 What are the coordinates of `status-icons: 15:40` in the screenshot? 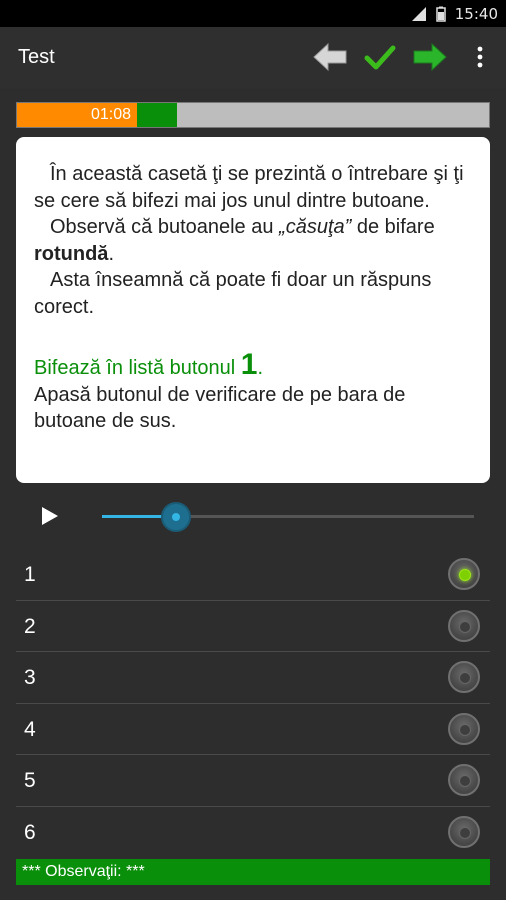 It's located at (454, 14).